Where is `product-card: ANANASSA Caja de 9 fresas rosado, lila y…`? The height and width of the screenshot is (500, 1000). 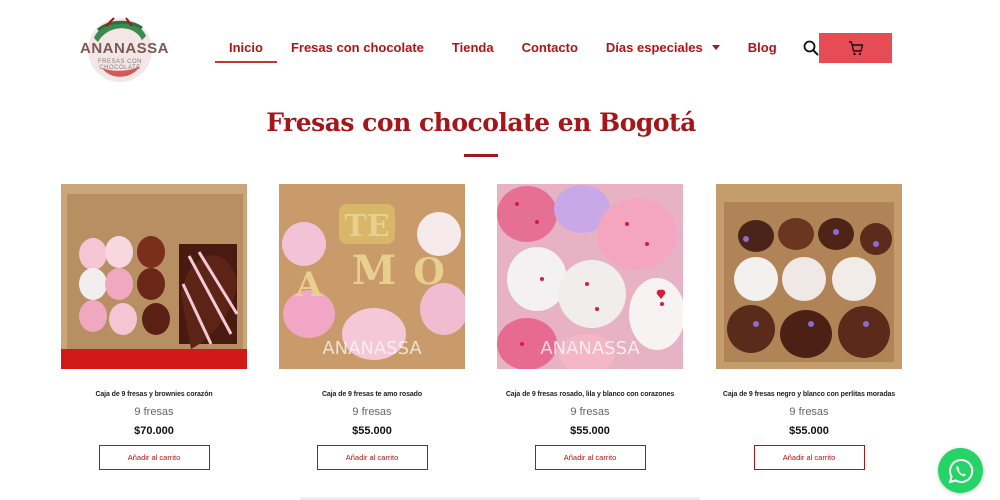 product-card: ANANASSA Caja de 9 fresas rosado, lila y… is located at coordinates (590, 327).